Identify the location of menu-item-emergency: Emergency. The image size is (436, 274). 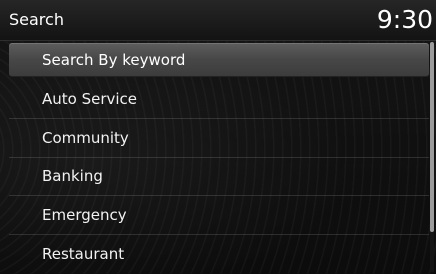
(219, 215).